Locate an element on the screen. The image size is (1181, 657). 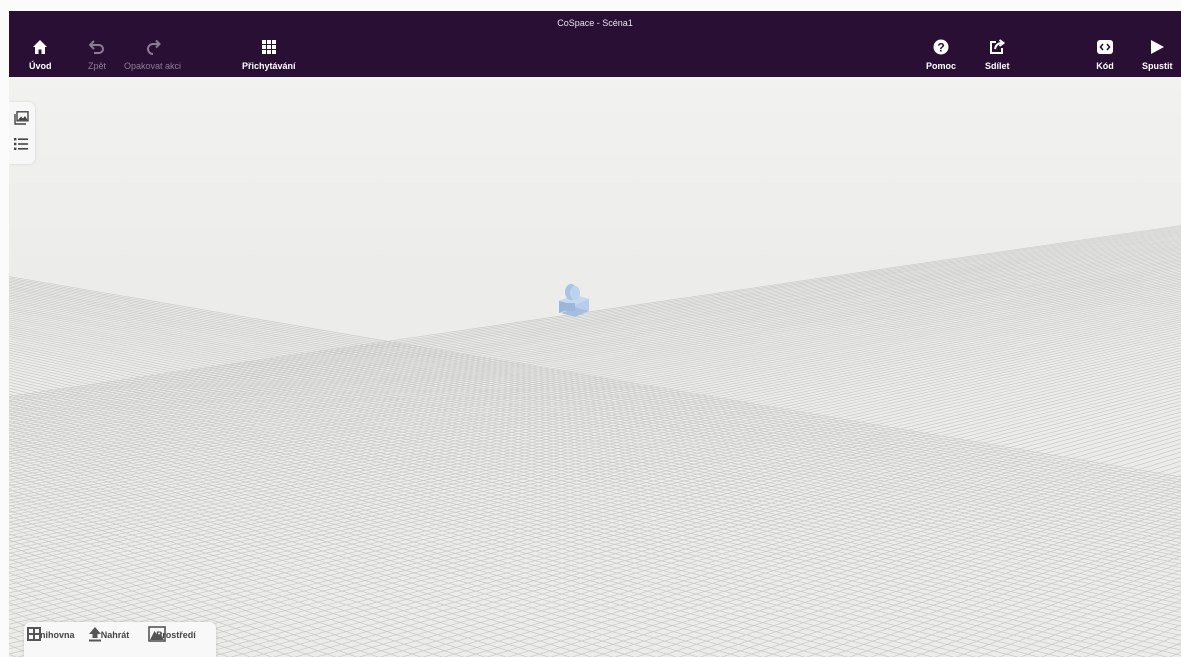
share-label: Sdílet is located at coordinates (997, 66).